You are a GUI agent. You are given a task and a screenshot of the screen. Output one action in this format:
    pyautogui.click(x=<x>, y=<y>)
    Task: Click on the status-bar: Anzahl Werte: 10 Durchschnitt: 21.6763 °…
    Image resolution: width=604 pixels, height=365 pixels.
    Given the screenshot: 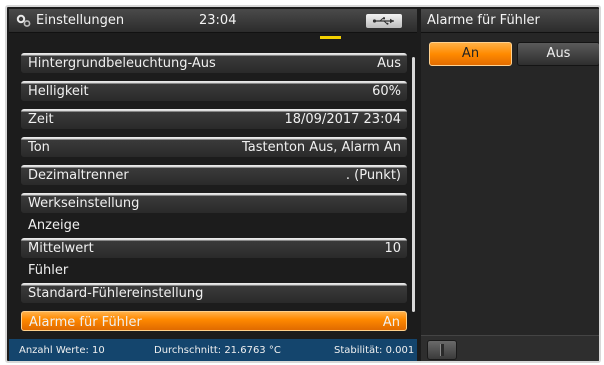 What is the action you would take?
    pyautogui.click(x=213, y=350)
    